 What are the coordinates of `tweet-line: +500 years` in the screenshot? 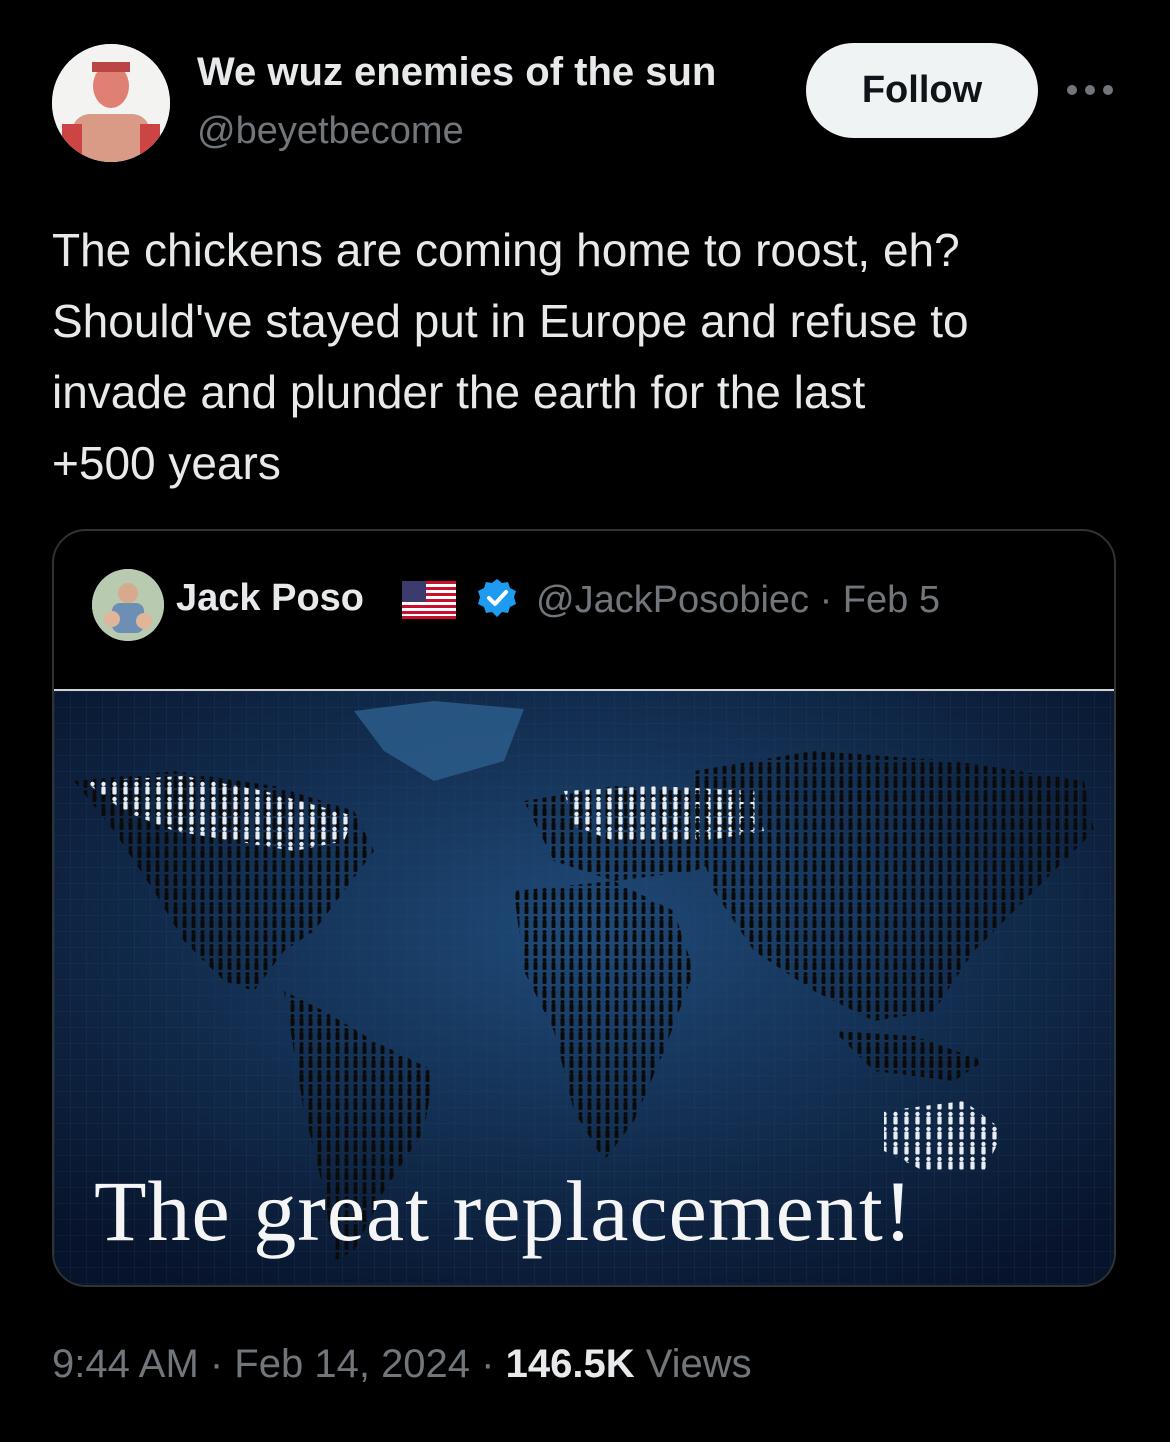 It's located at (166, 463).